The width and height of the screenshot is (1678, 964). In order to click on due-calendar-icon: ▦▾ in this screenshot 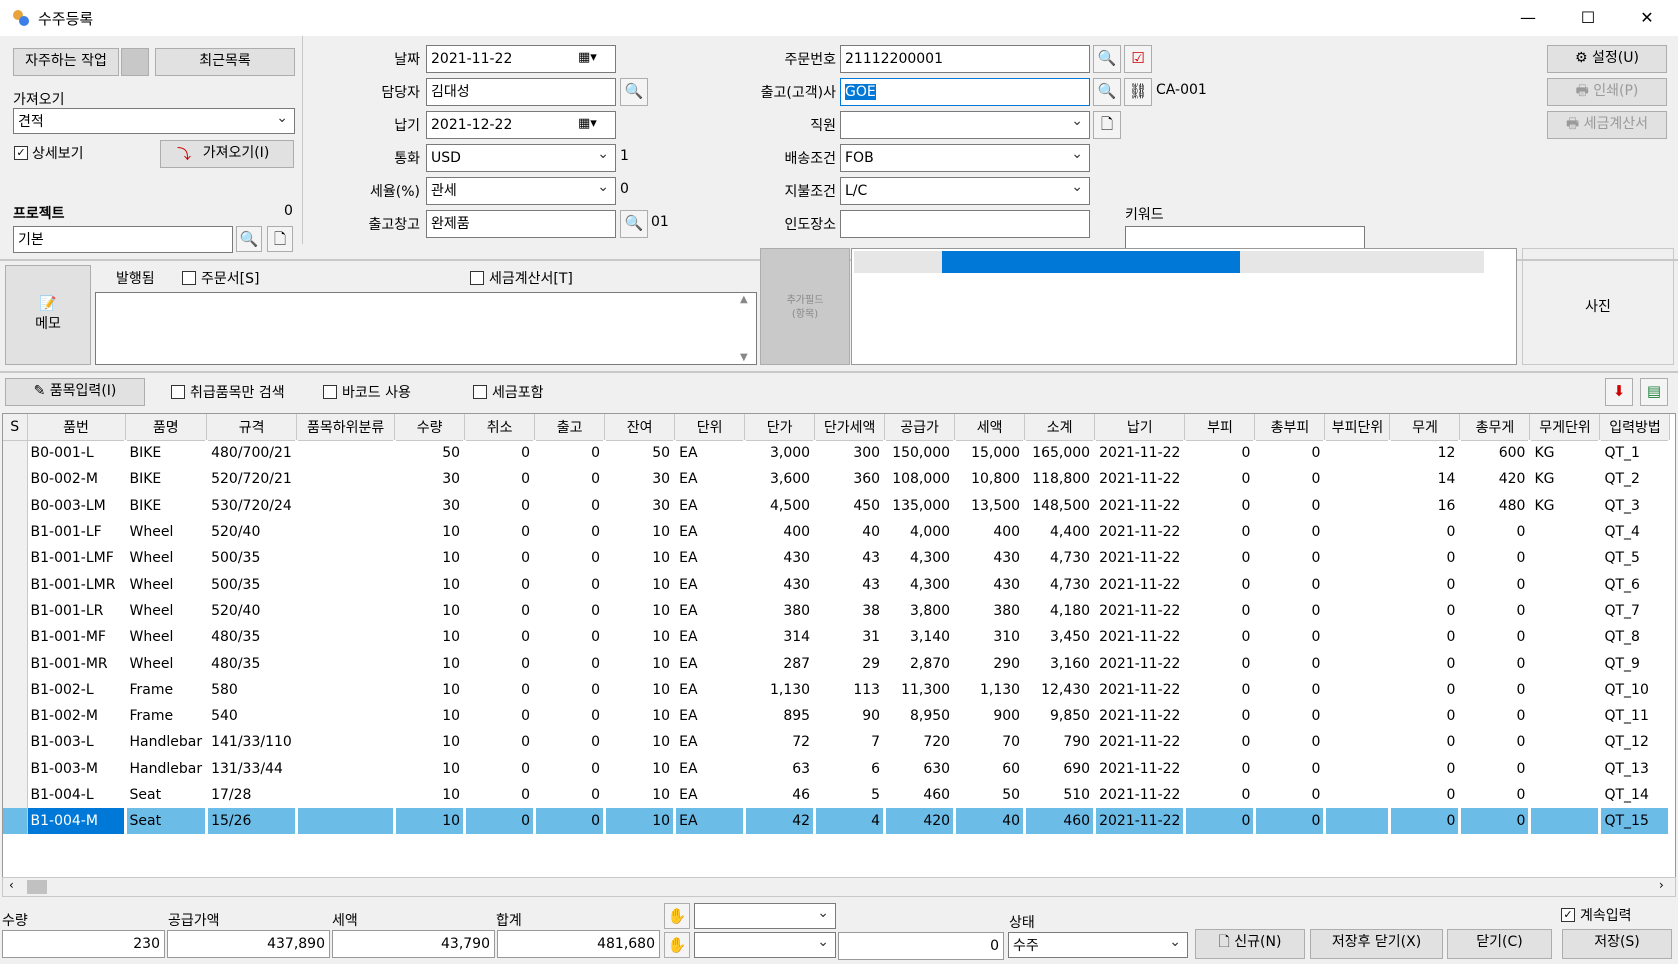, I will do `click(587, 123)`.